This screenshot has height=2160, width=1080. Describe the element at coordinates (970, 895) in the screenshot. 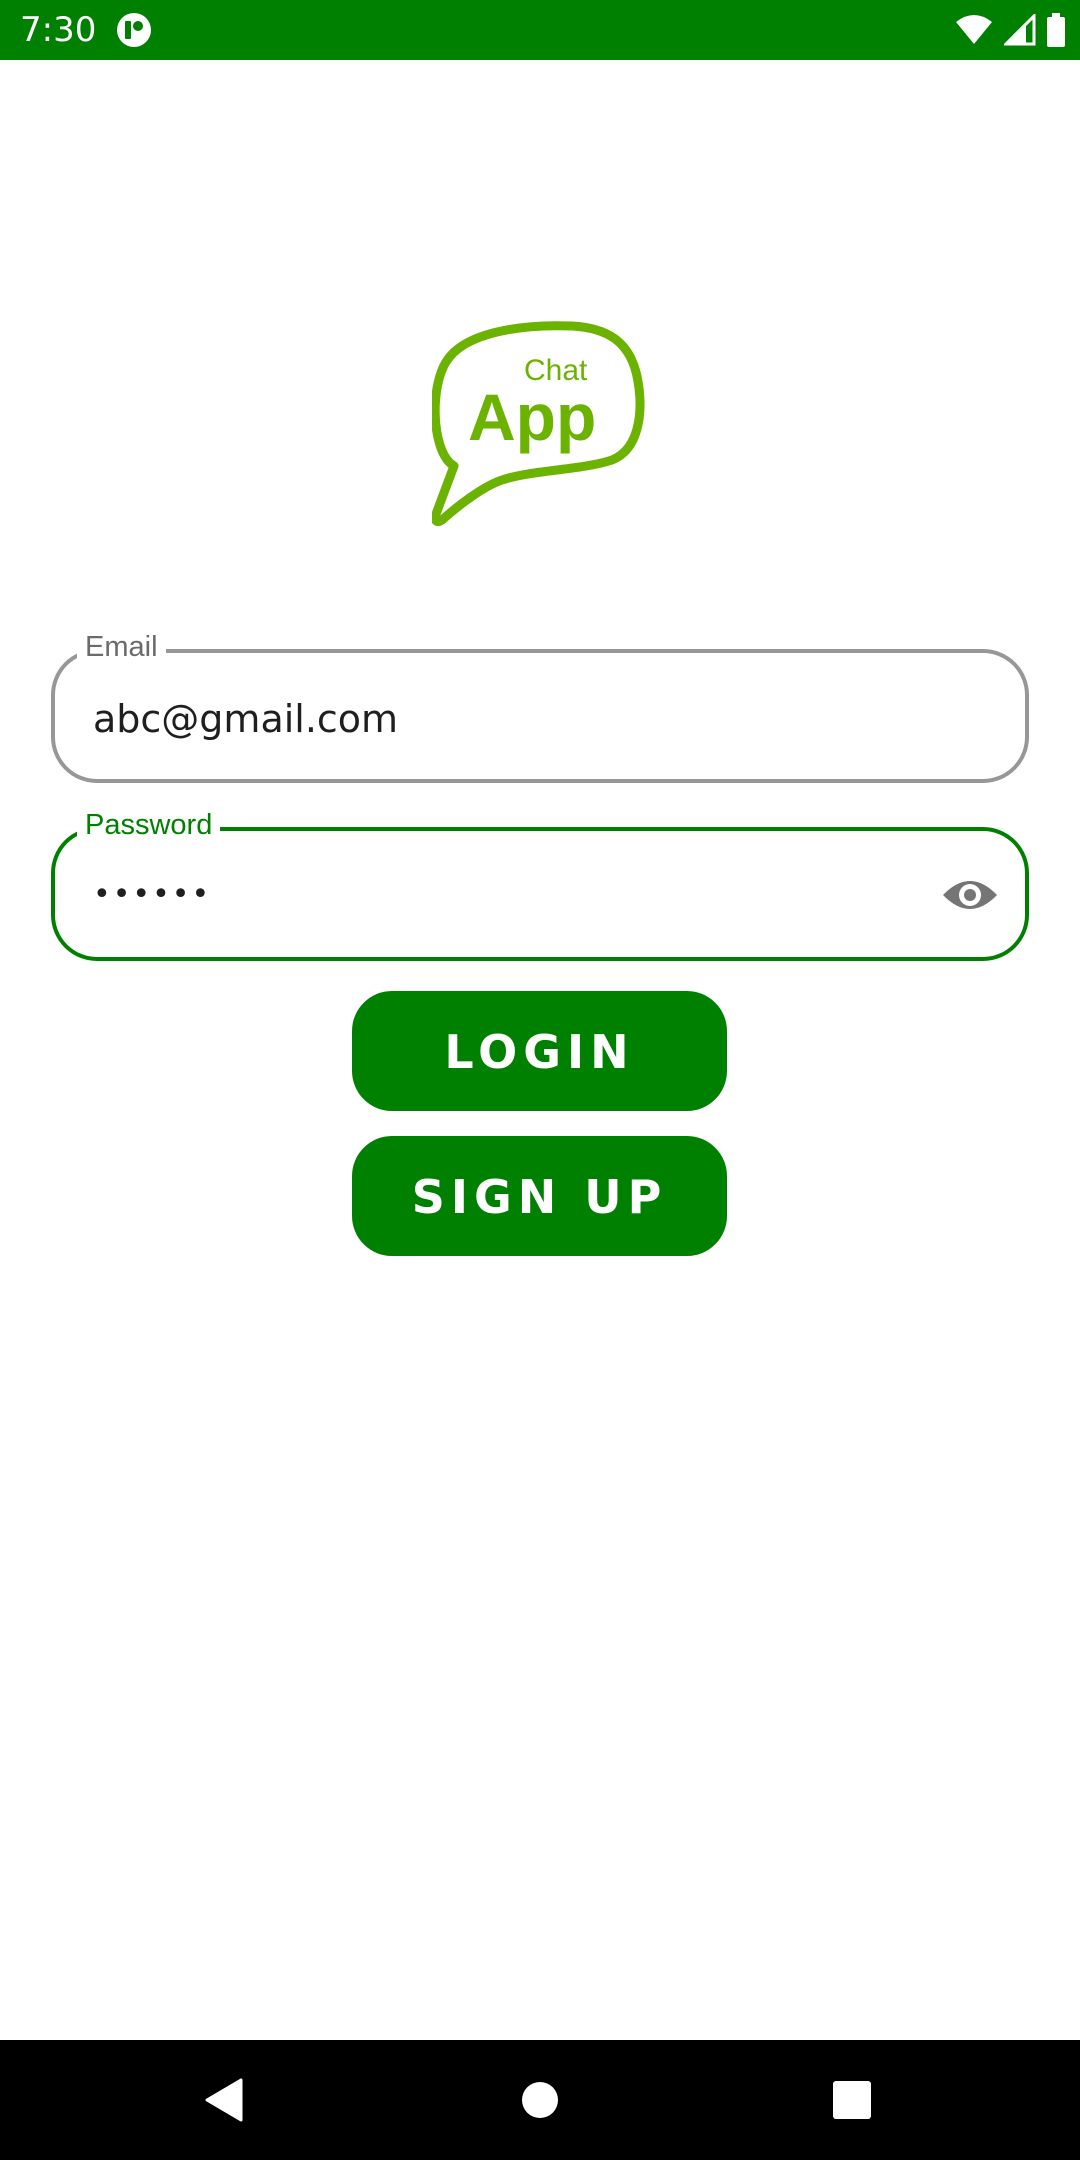

I see `eye-icon` at that location.